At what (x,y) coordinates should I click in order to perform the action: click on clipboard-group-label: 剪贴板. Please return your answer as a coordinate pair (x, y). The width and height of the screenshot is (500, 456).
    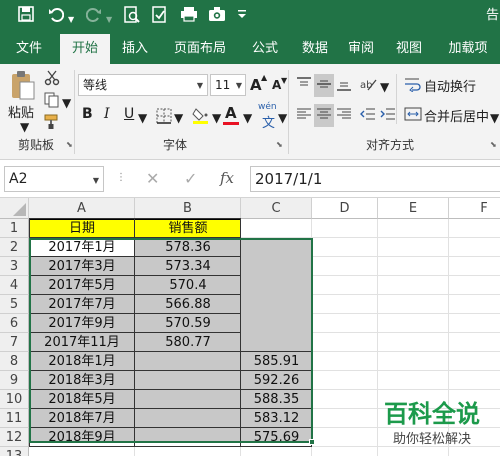
    Looking at the image, I should click on (35, 145).